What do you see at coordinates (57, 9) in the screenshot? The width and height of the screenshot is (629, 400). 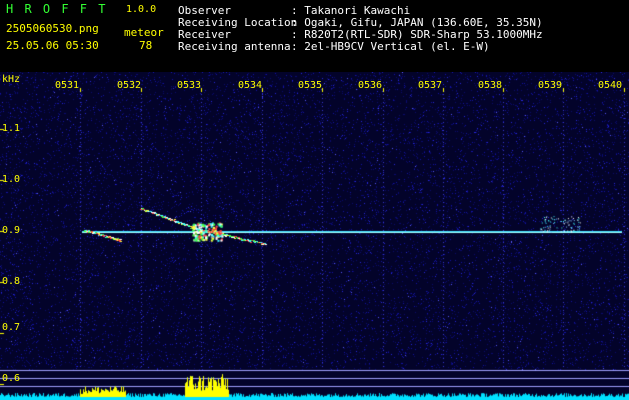 I see `app-name: H R O F F T` at bounding box center [57, 9].